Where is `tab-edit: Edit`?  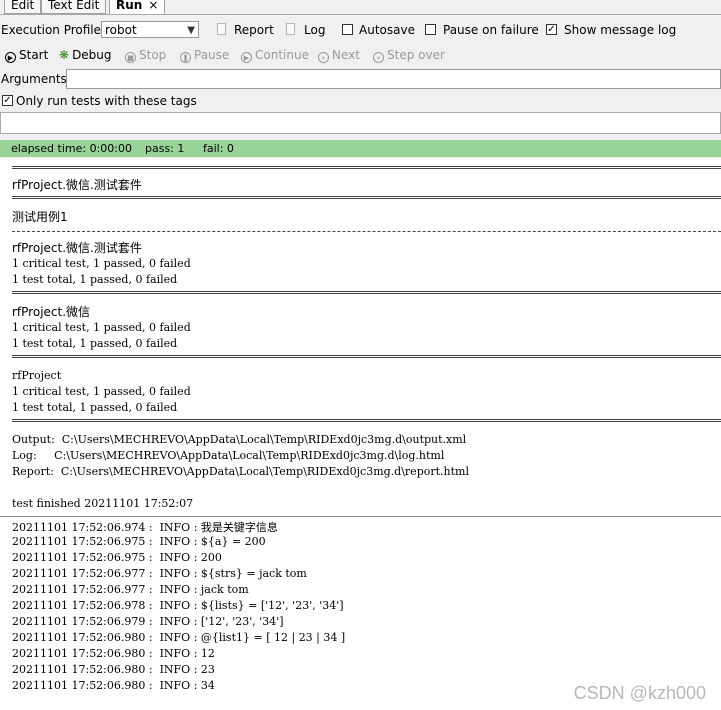
tab-edit: Edit is located at coordinates (23, 7).